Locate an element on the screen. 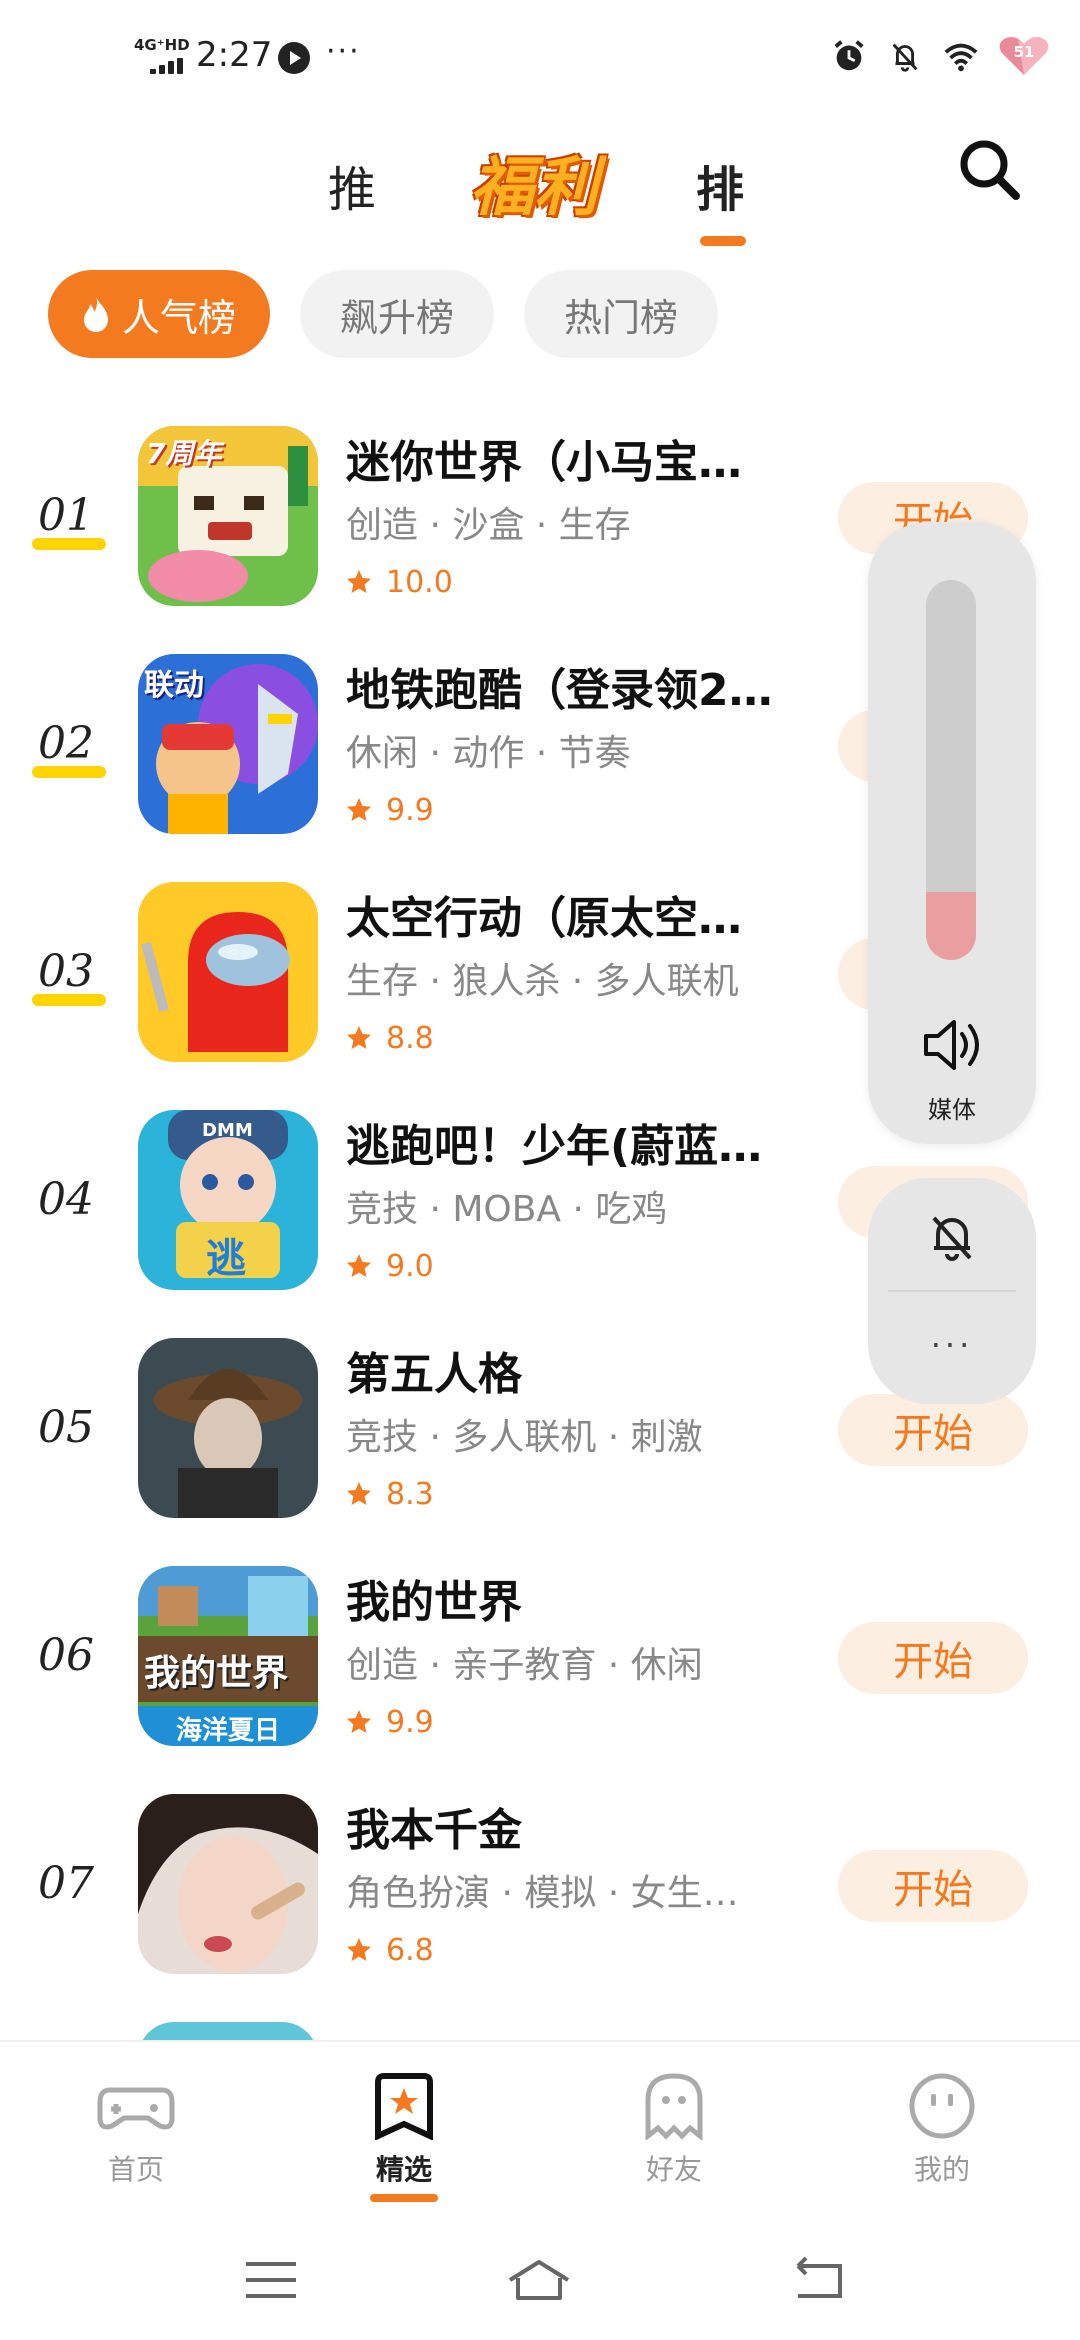 Image resolution: width=1080 pixels, height=2340 pixels. app-score: 8.3 is located at coordinates (410, 1494).